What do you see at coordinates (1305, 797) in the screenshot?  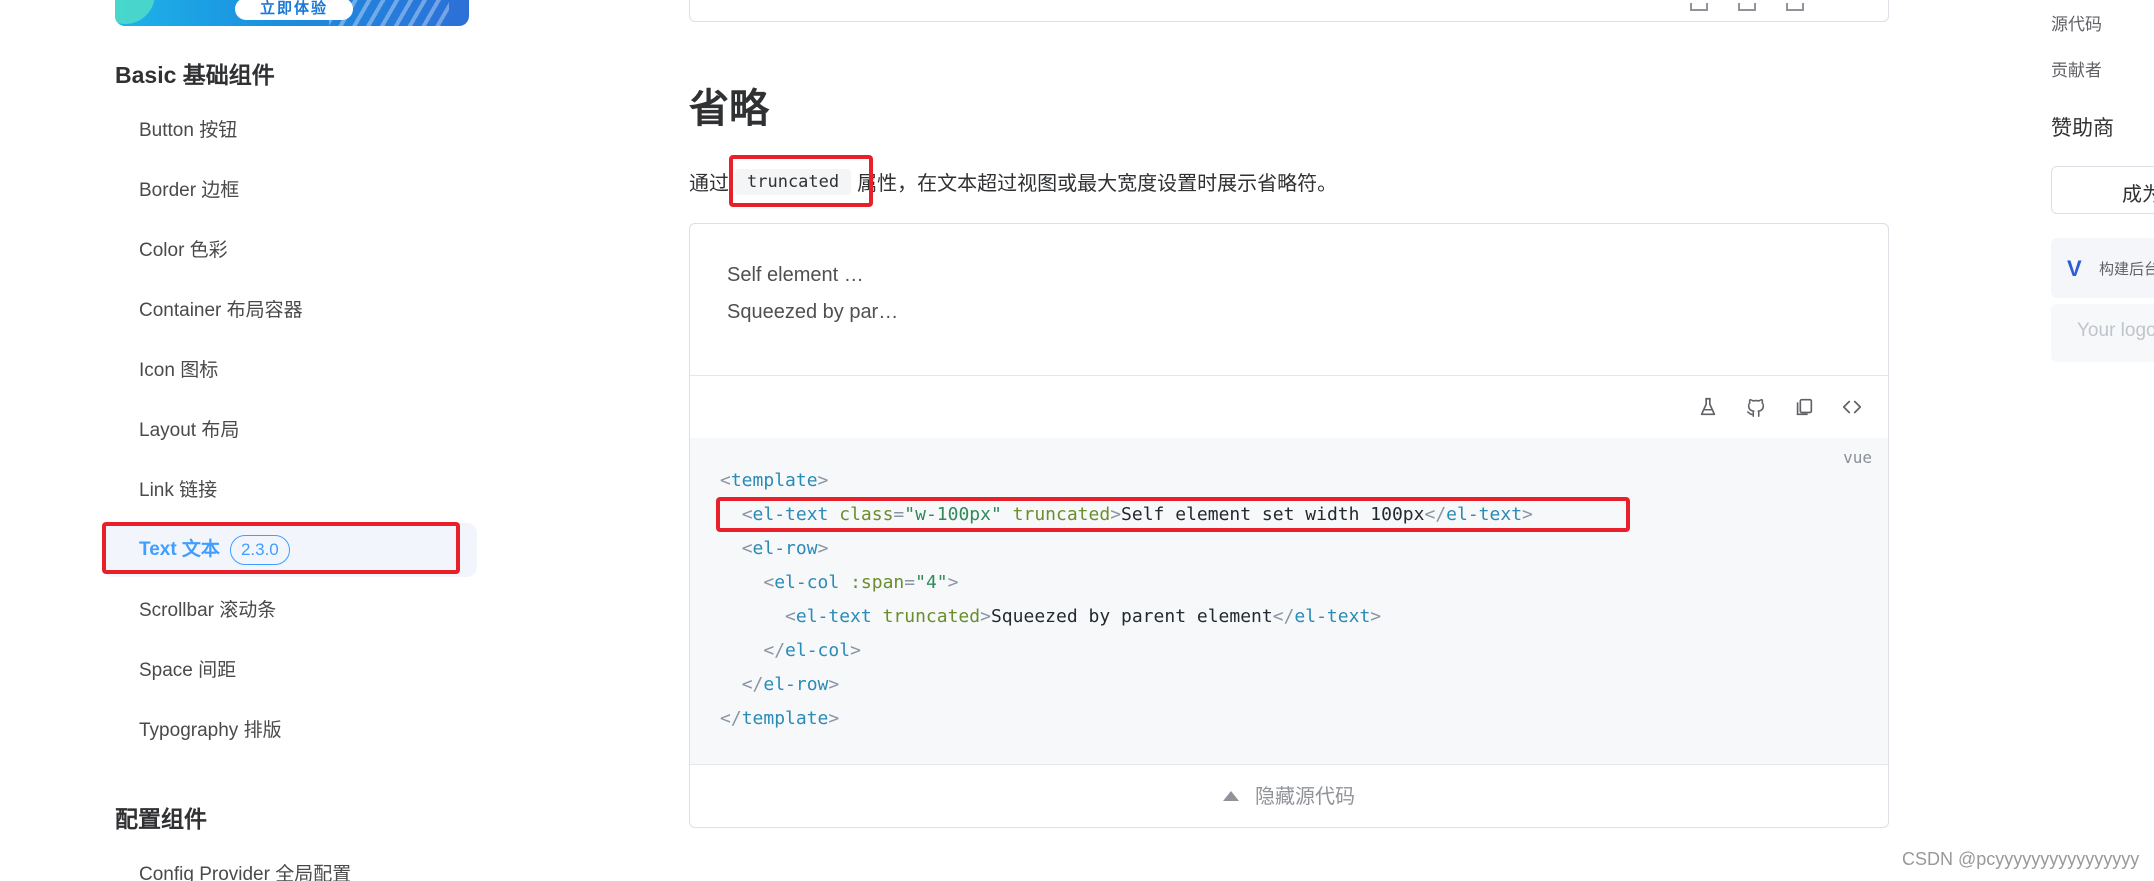 I see `hide-source-label: 隐藏源代码` at bounding box center [1305, 797].